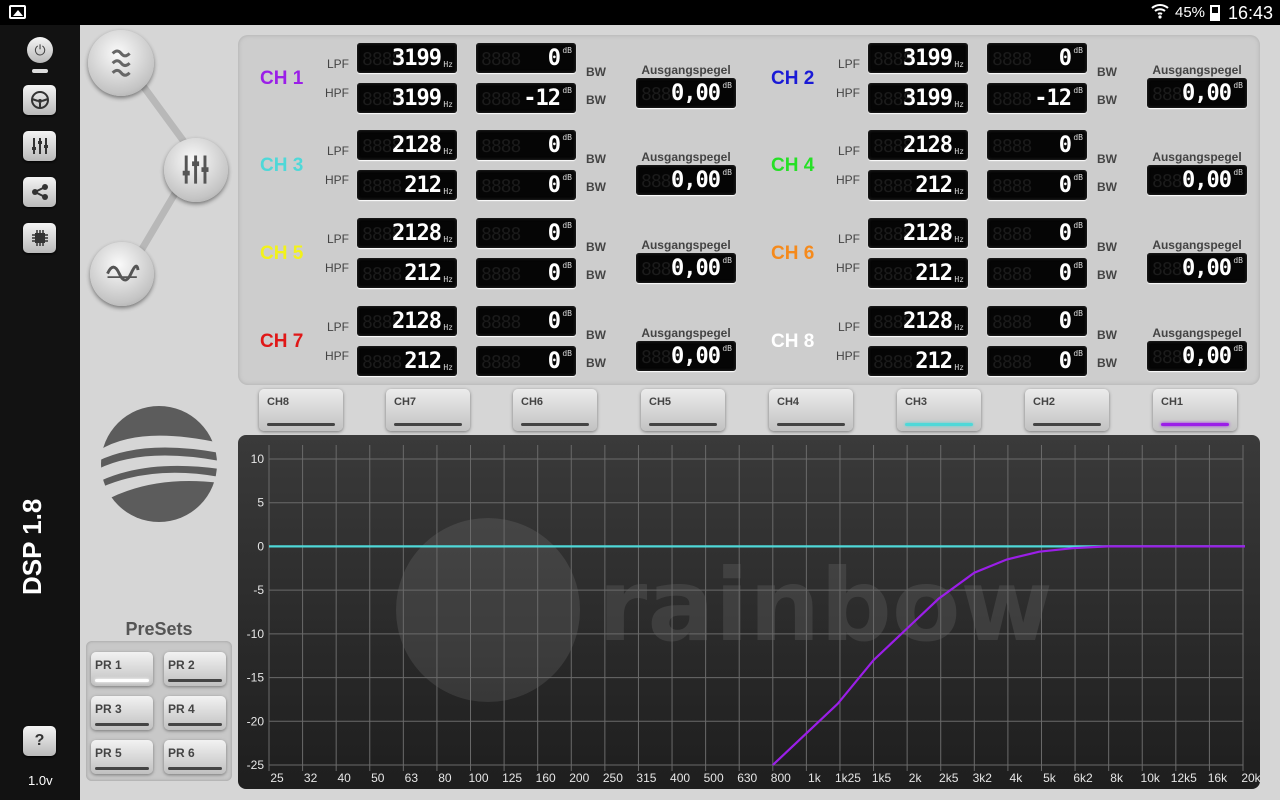  What do you see at coordinates (17, 12) in the screenshot?
I see `gallery-icon` at bounding box center [17, 12].